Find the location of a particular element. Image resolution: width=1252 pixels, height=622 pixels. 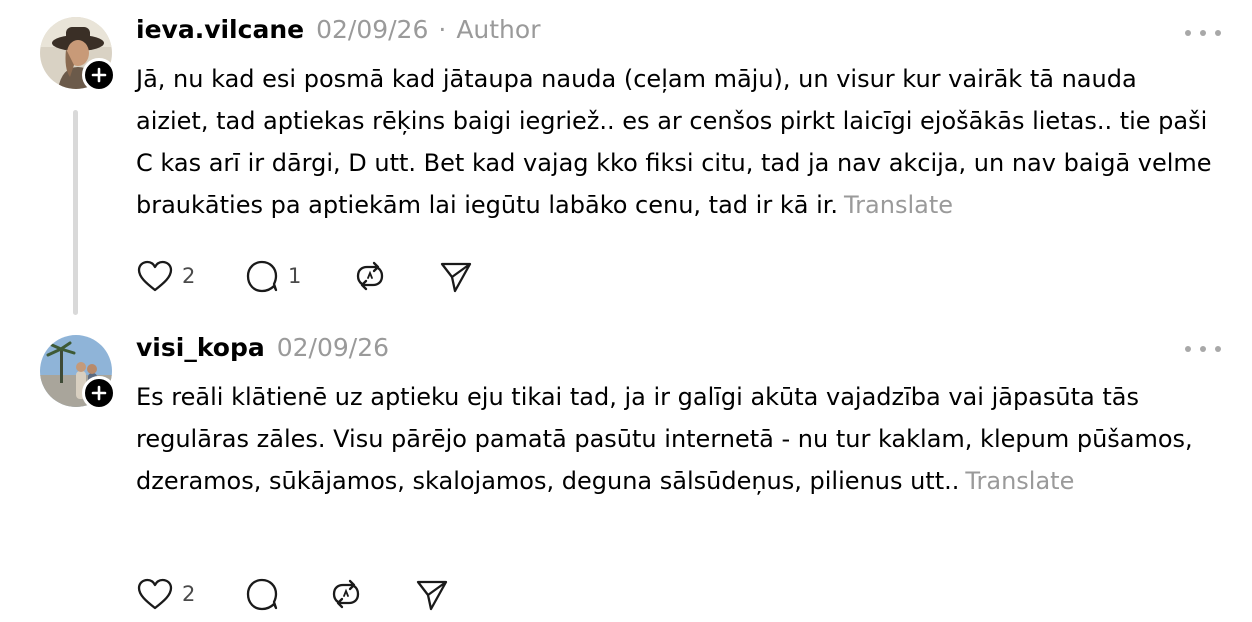

reply-button: 1 is located at coordinates (298, 276).